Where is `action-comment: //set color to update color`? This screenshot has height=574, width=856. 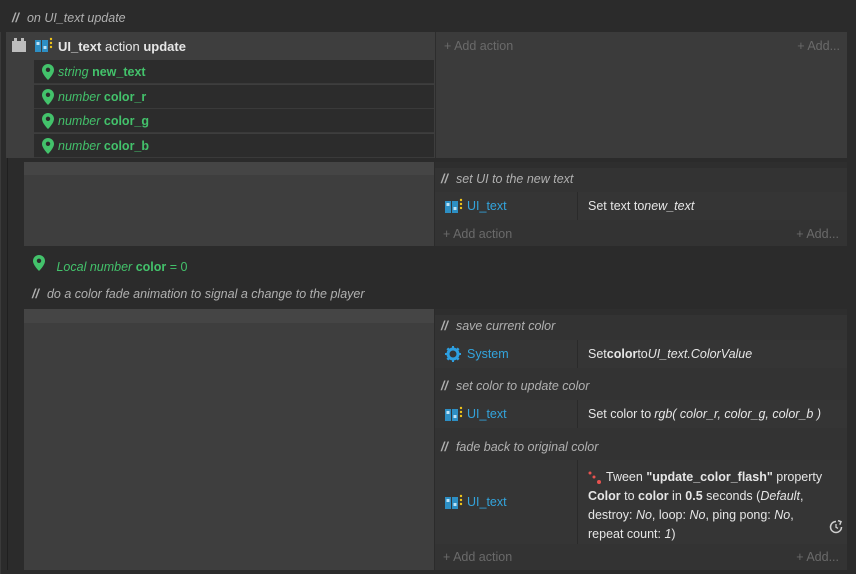
action-comment: //set color to update color is located at coordinates (515, 386).